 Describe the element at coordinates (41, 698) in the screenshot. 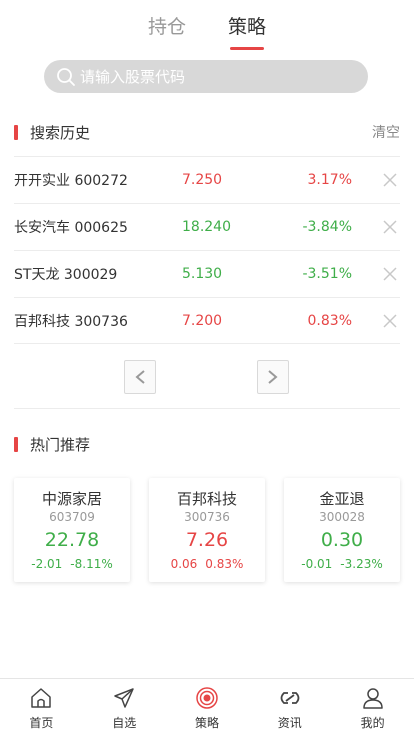

I see `home-icon` at that location.